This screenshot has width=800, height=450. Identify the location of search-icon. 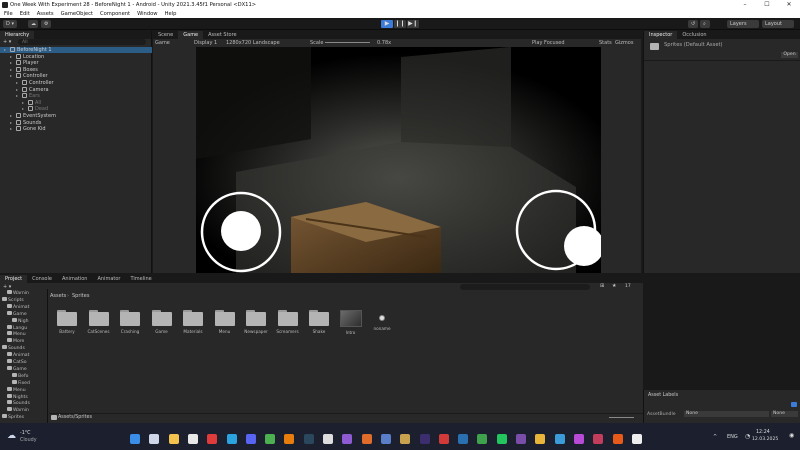
(154, 439).